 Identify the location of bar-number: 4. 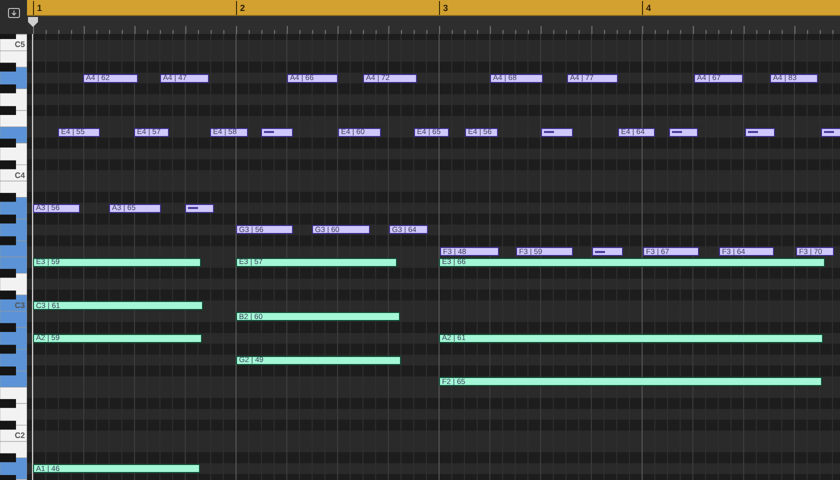
(647, 8).